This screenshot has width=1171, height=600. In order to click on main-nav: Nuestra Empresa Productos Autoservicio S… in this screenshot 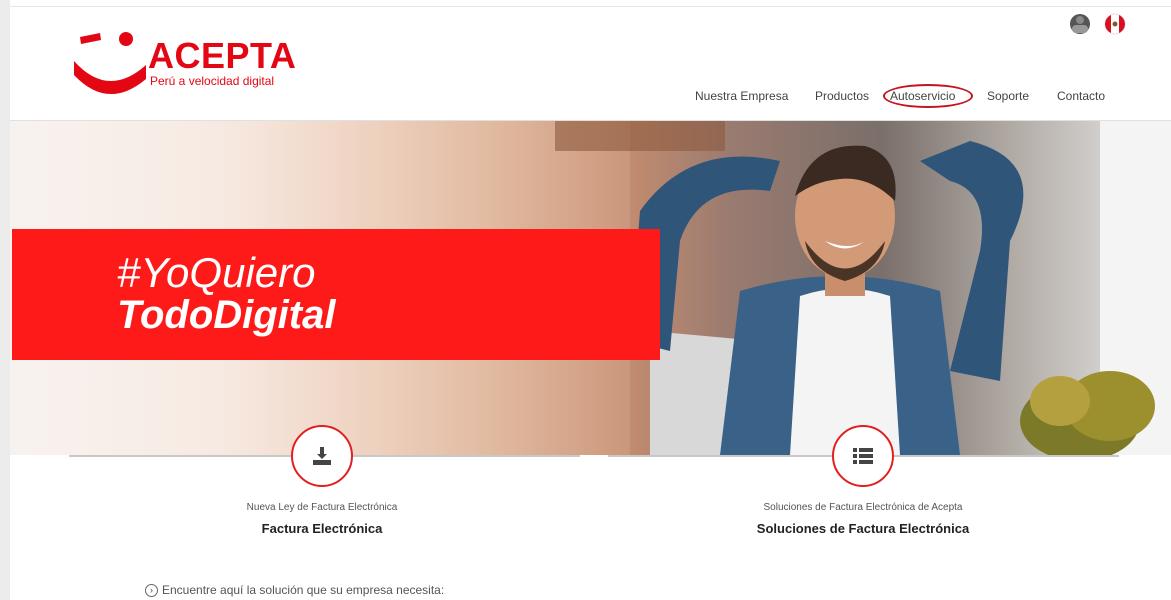, I will do `click(590, 99)`.